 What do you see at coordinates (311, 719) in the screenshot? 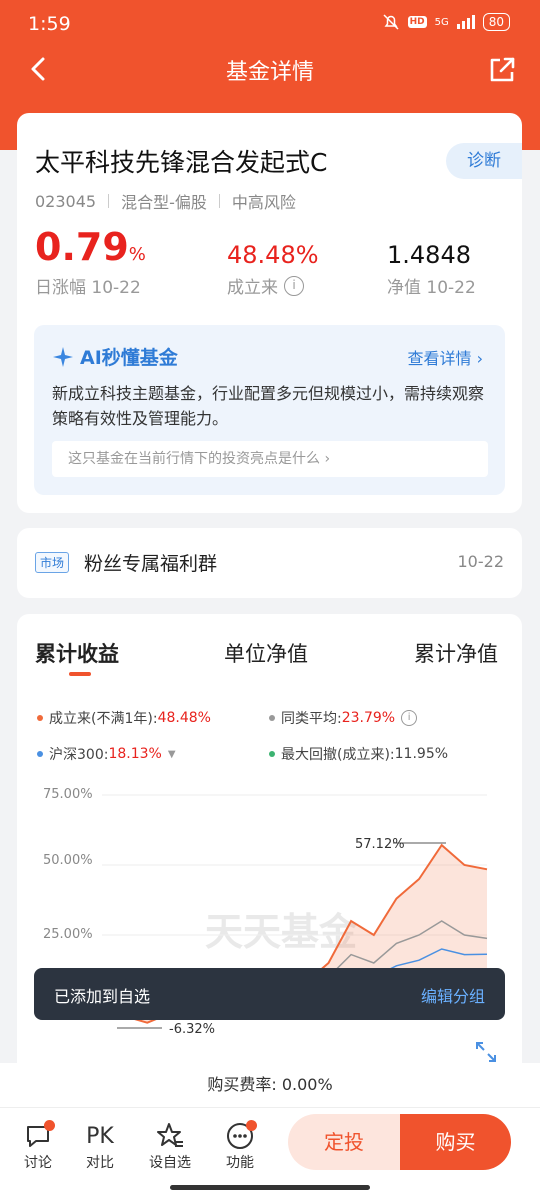
I see `legend-peer-label: 同类平均:` at bounding box center [311, 719].